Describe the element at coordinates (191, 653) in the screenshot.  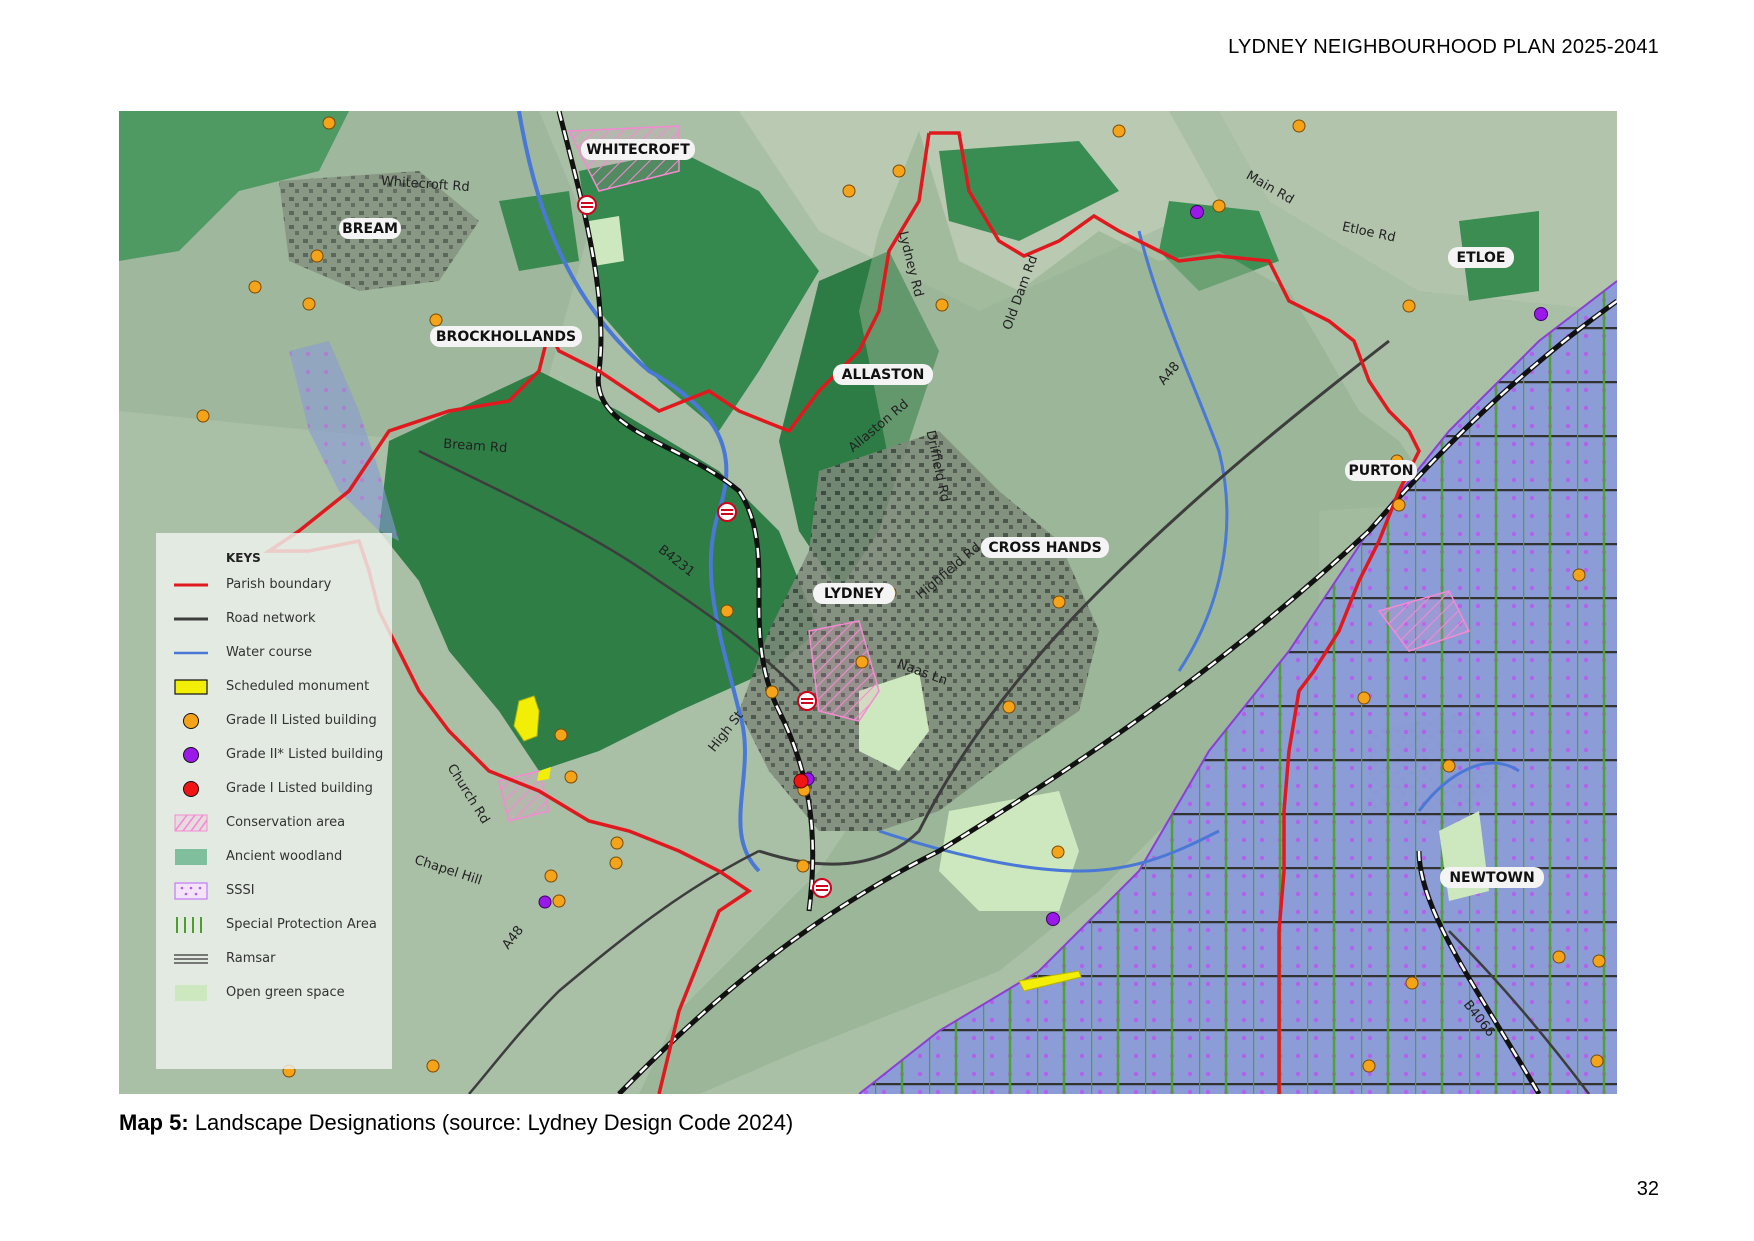
I see `water-course-swatch` at that location.